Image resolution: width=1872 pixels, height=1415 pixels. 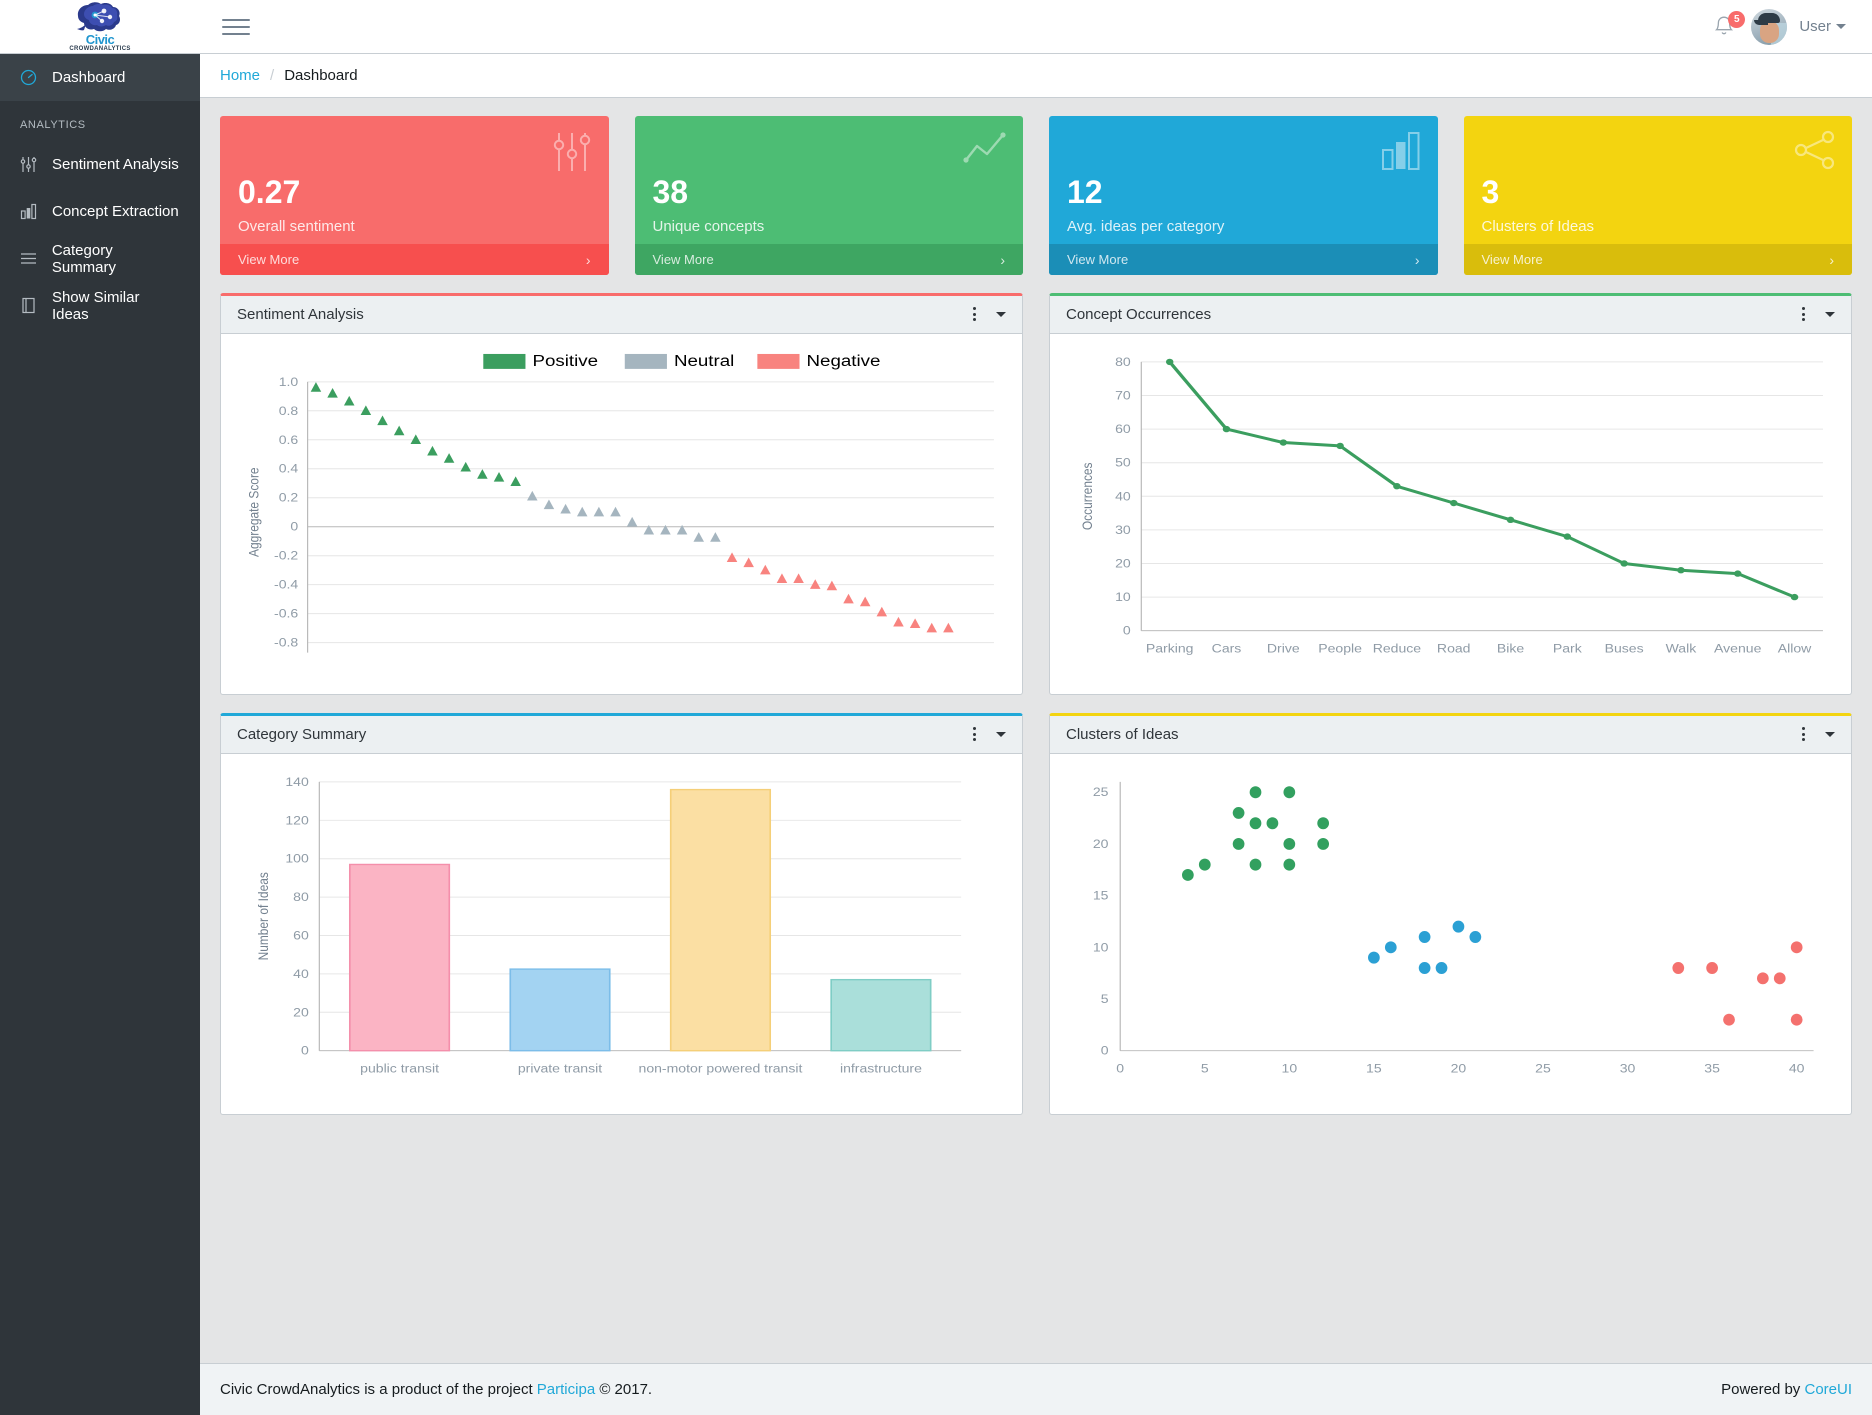 What do you see at coordinates (414, 195) in the screenshot?
I see `stat-card-overall-sentiment: 0.27 Overall sentiment View More ›` at bounding box center [414, 195].